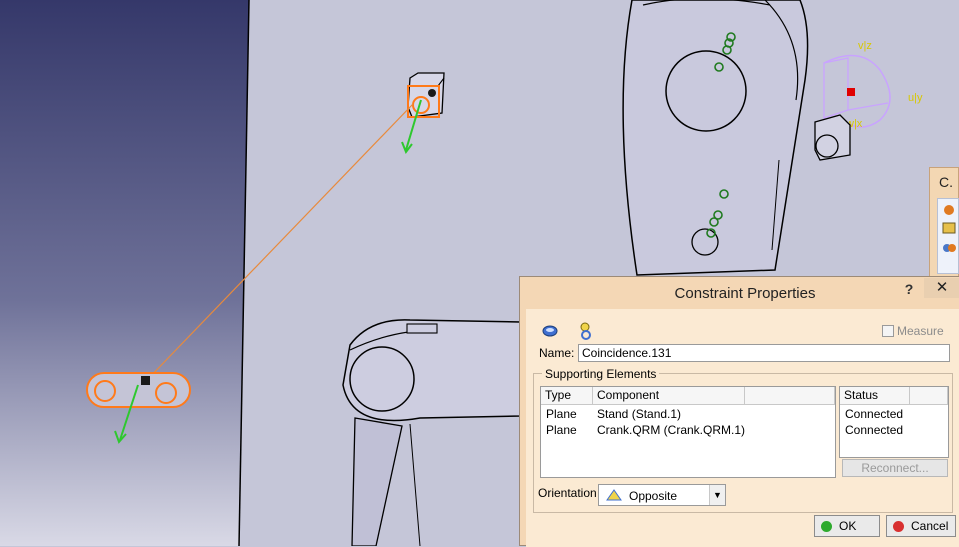 The image size is (959, 547). Describe the element at coordinates (898, 526) in the screenshot. I see `cancel-icon` at that location.